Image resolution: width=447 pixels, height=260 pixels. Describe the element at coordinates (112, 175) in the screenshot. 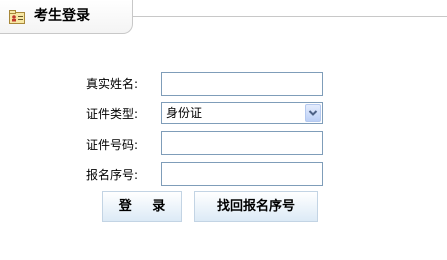

I see `reg-number-label: 报名序号:` at that location.